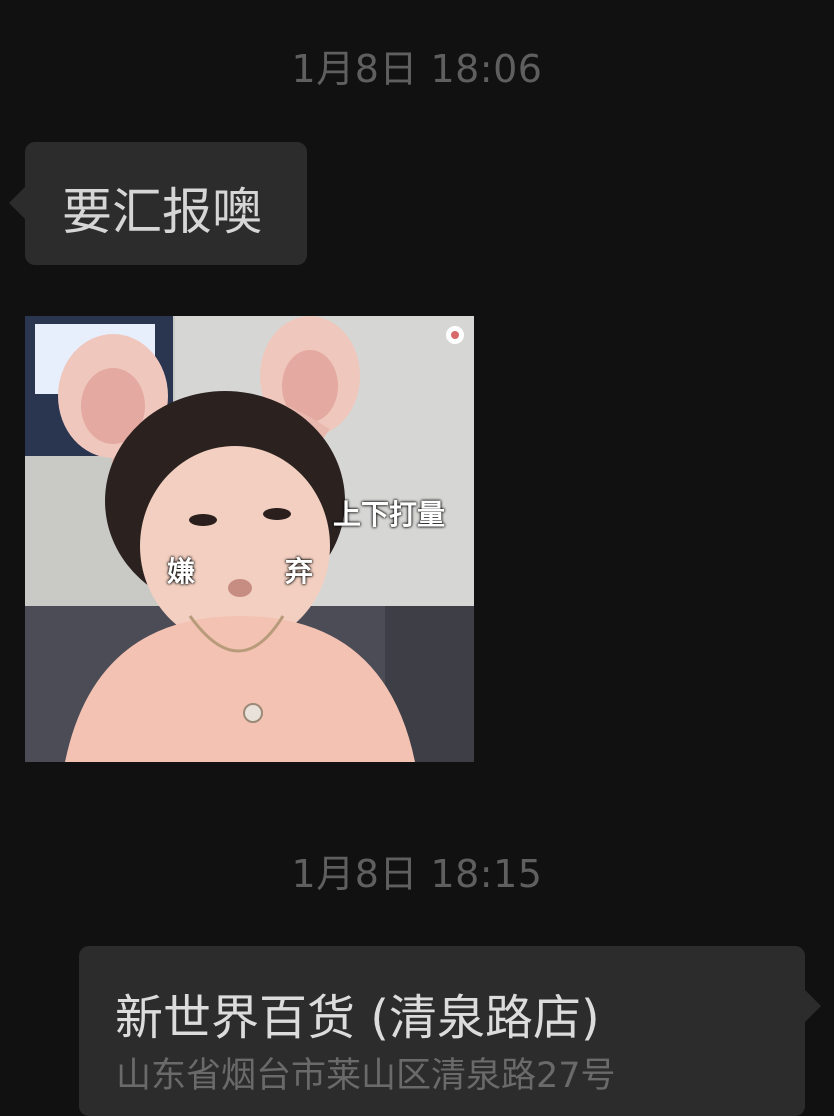 This screenshot has width=834, height=1116. Describe the element at coordinates (299, 571) in the screenshot. I see `sticker-caption: 弃` at that location.